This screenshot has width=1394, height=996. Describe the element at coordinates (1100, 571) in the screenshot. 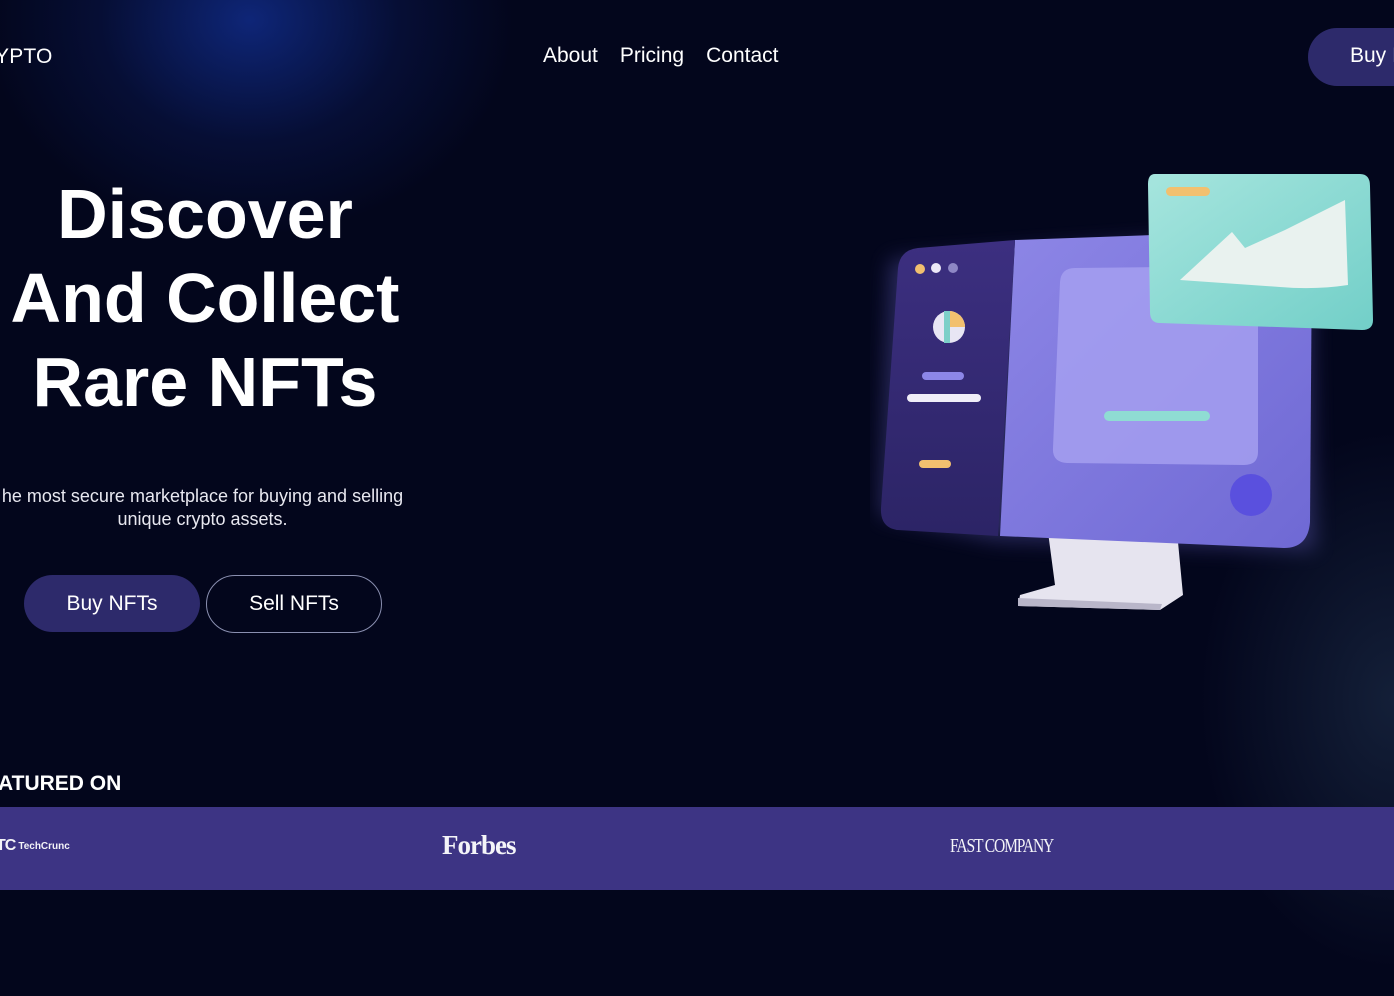

I see `monitor-stand` at that location.